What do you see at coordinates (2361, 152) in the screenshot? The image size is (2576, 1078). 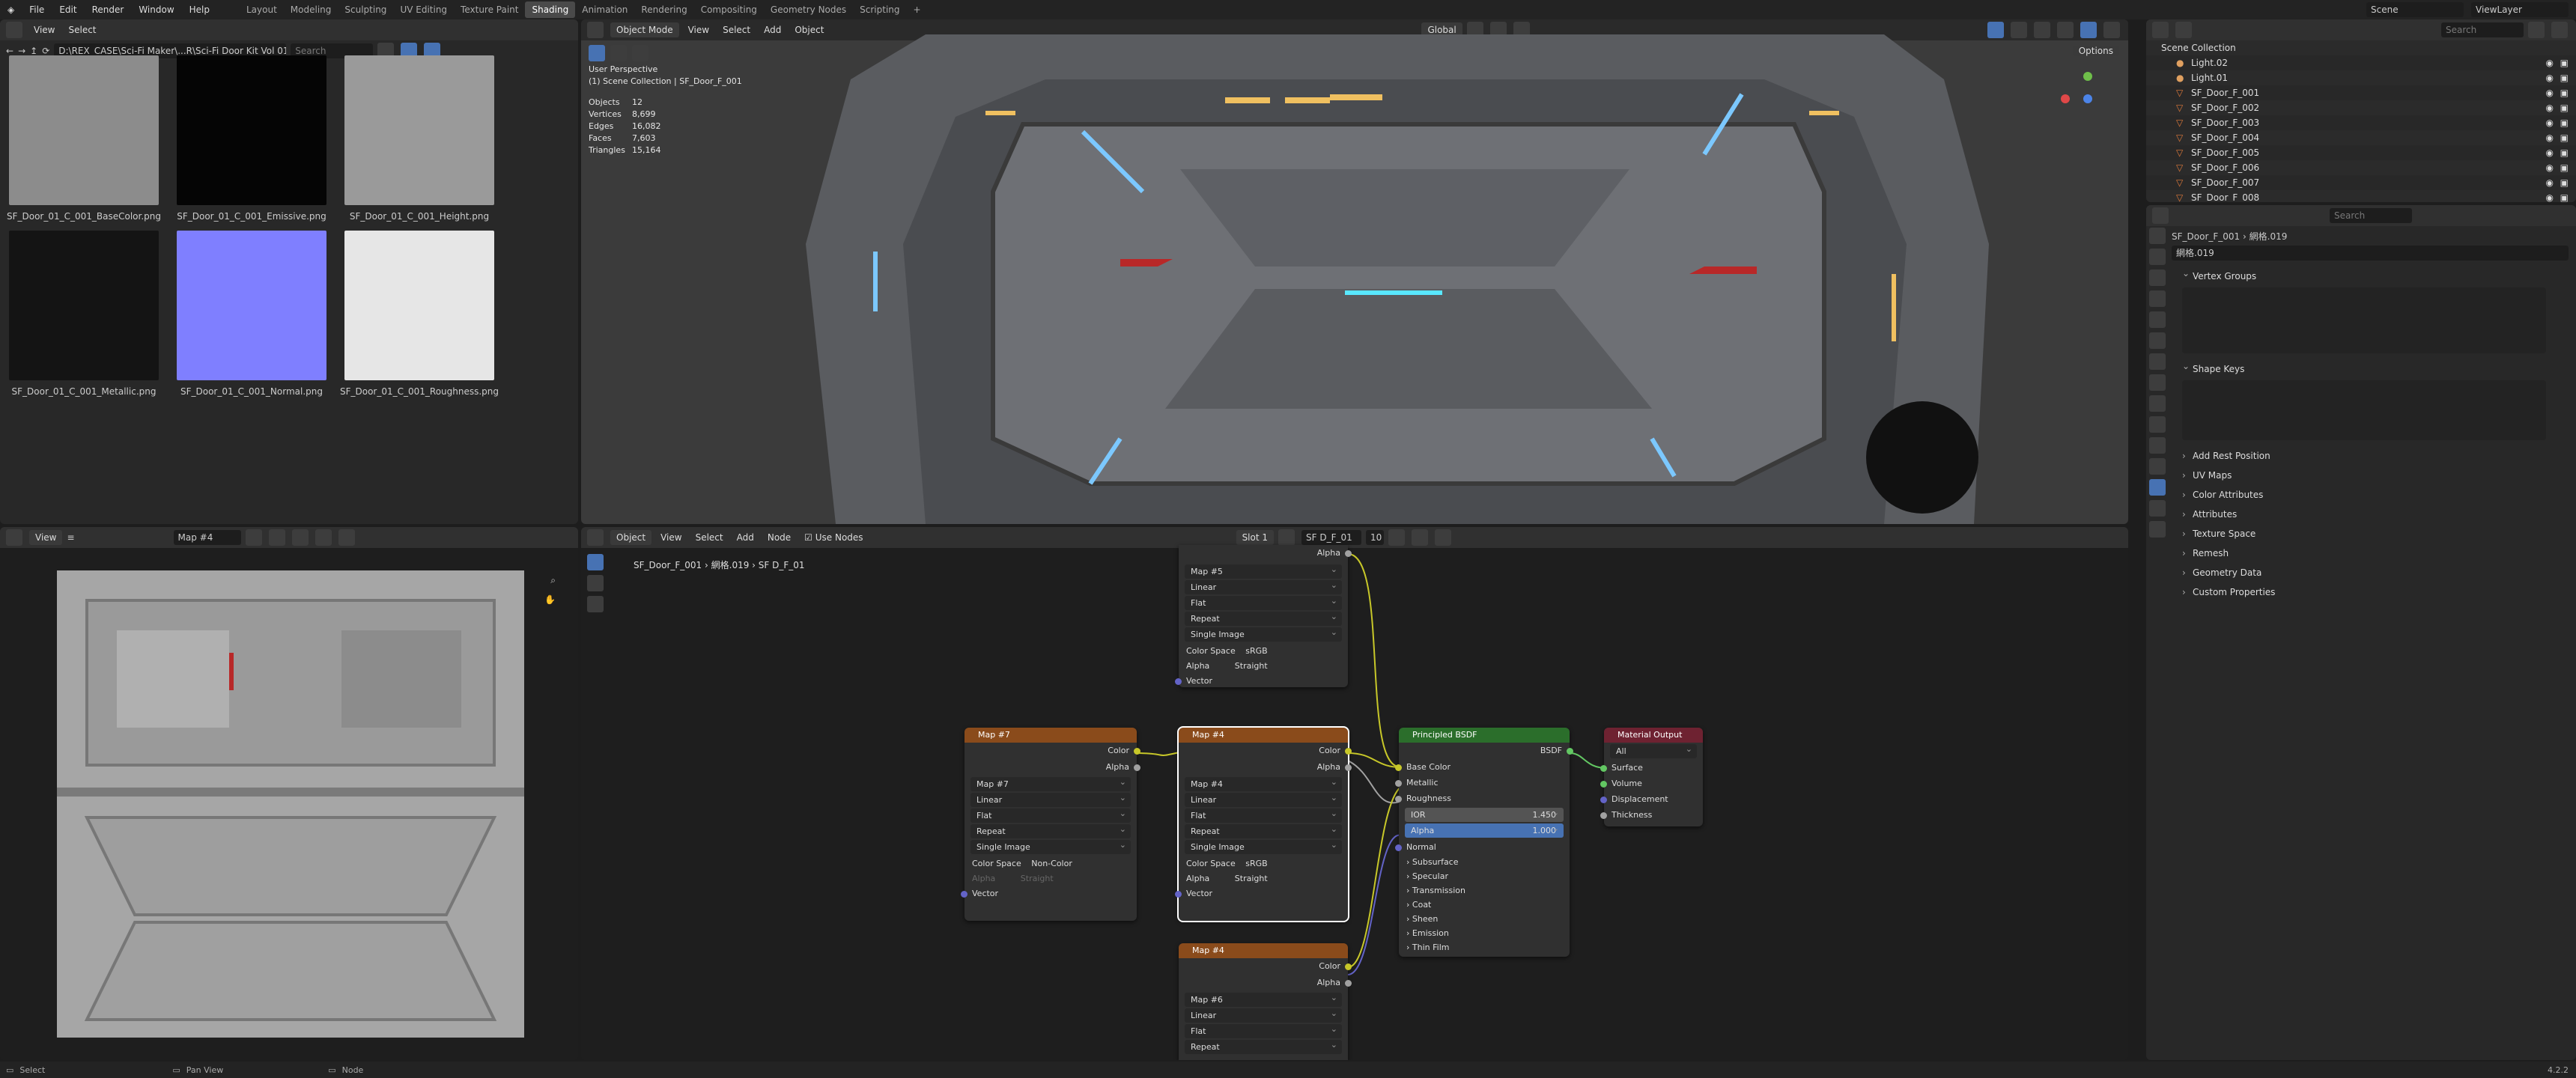 I see `outliner-item: ▽ SF_Door_F_005 ◉ ▣` at bounding box center [2361, 152].